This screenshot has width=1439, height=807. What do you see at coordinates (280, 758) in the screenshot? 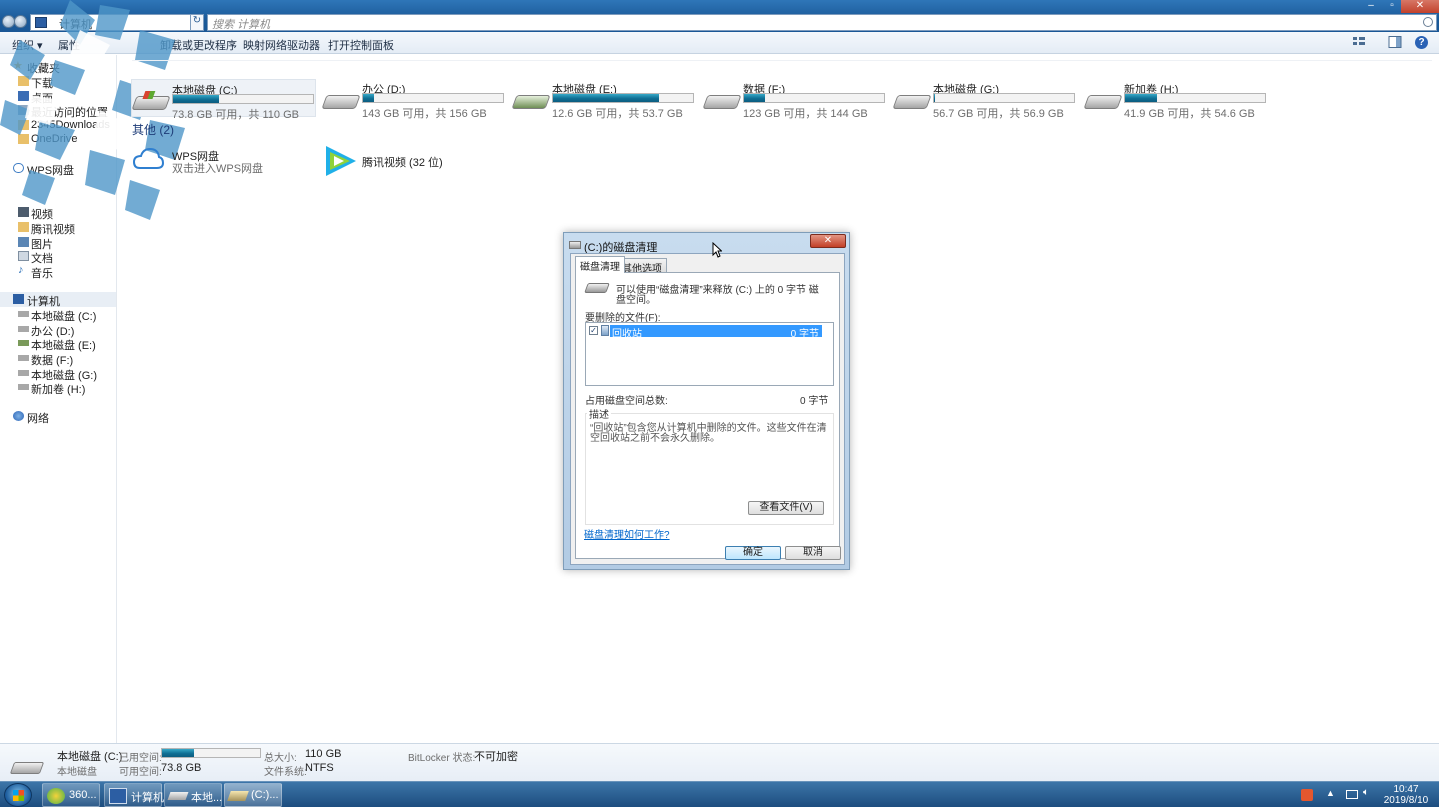
I see `size-label: 总大小:` at bounding box center [280, 758].